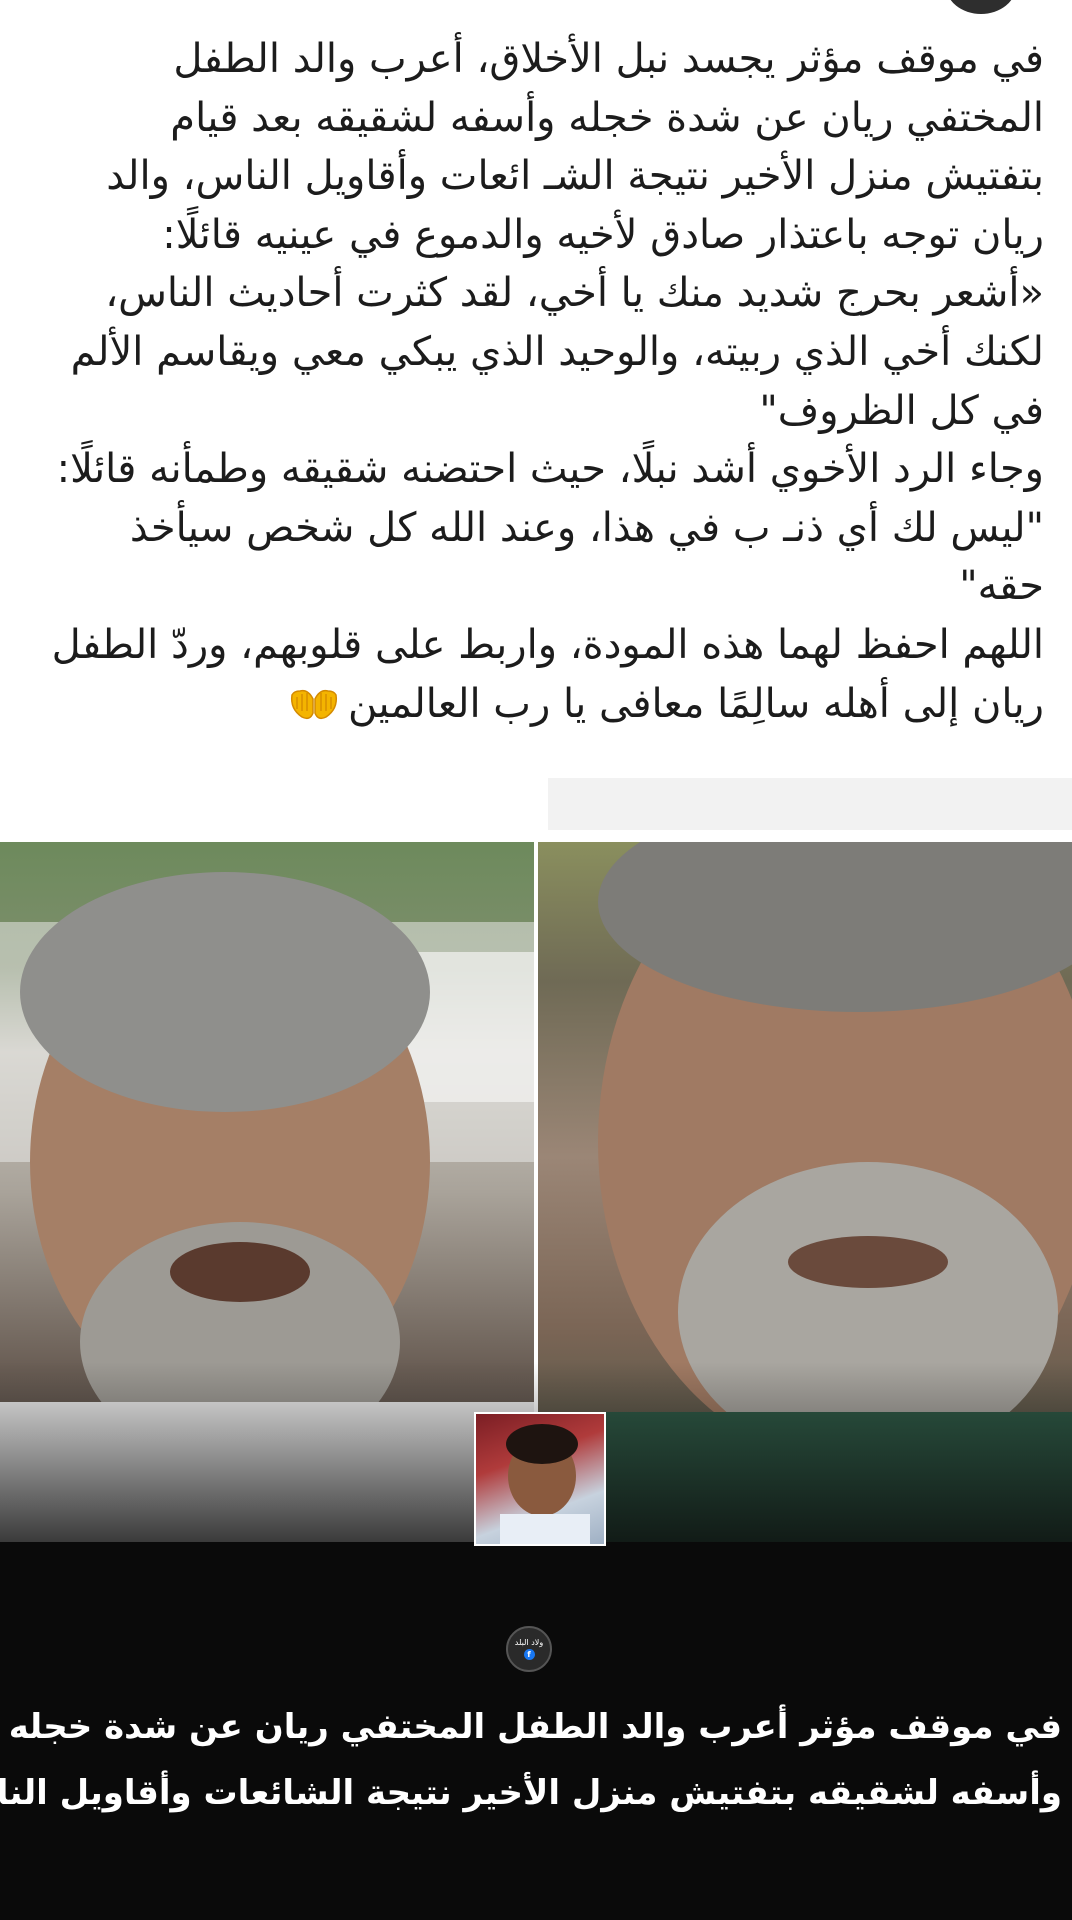 This screenshot has height=1920, width=1072. I want to click on profile-avatar, so click(981, 7).